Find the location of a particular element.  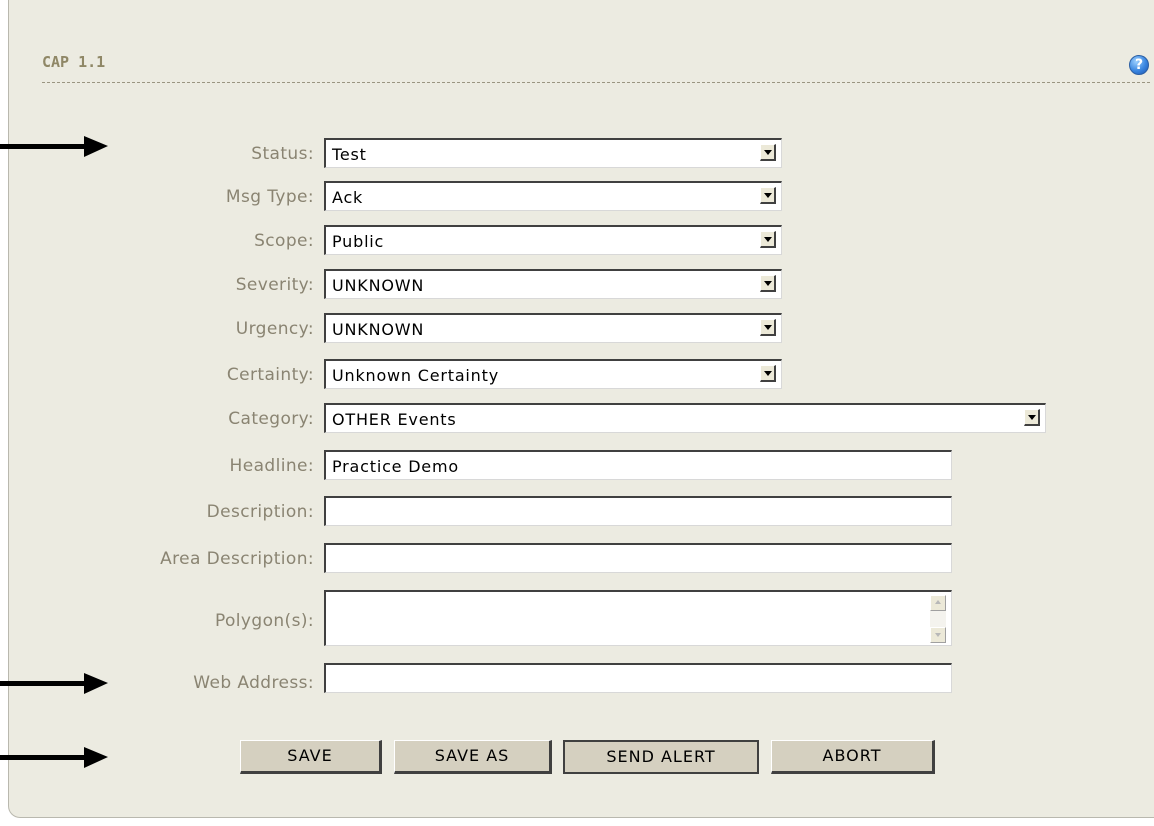

scope-label: Scope: is located at coordinates (284, 241).